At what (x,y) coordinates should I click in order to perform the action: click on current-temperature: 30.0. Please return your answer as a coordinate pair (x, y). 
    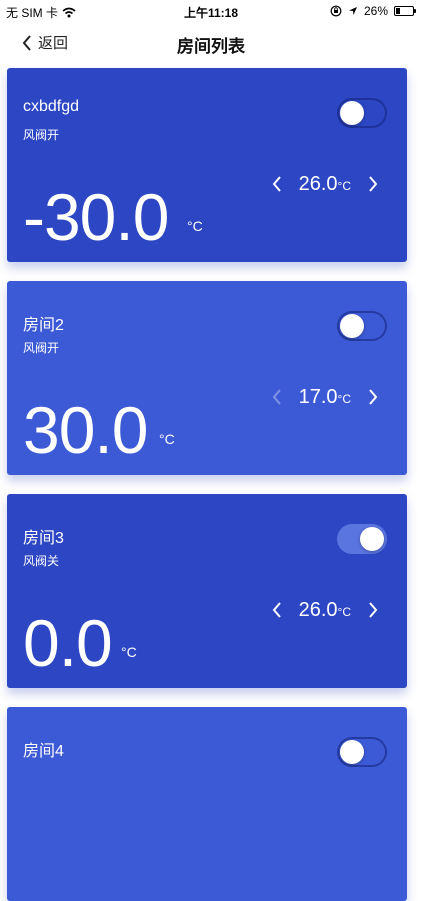
    Looking at the image, I should click on (85, 430).